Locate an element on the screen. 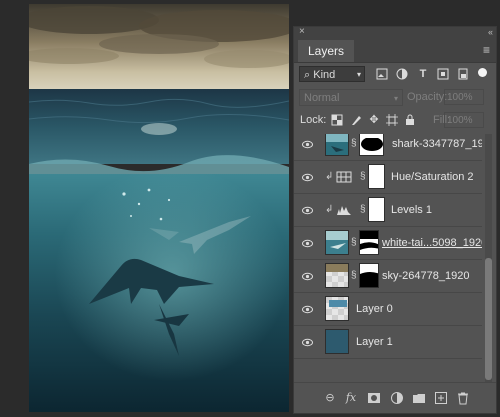  lock-image-pixels-icon is located at coordinates (356, 120).